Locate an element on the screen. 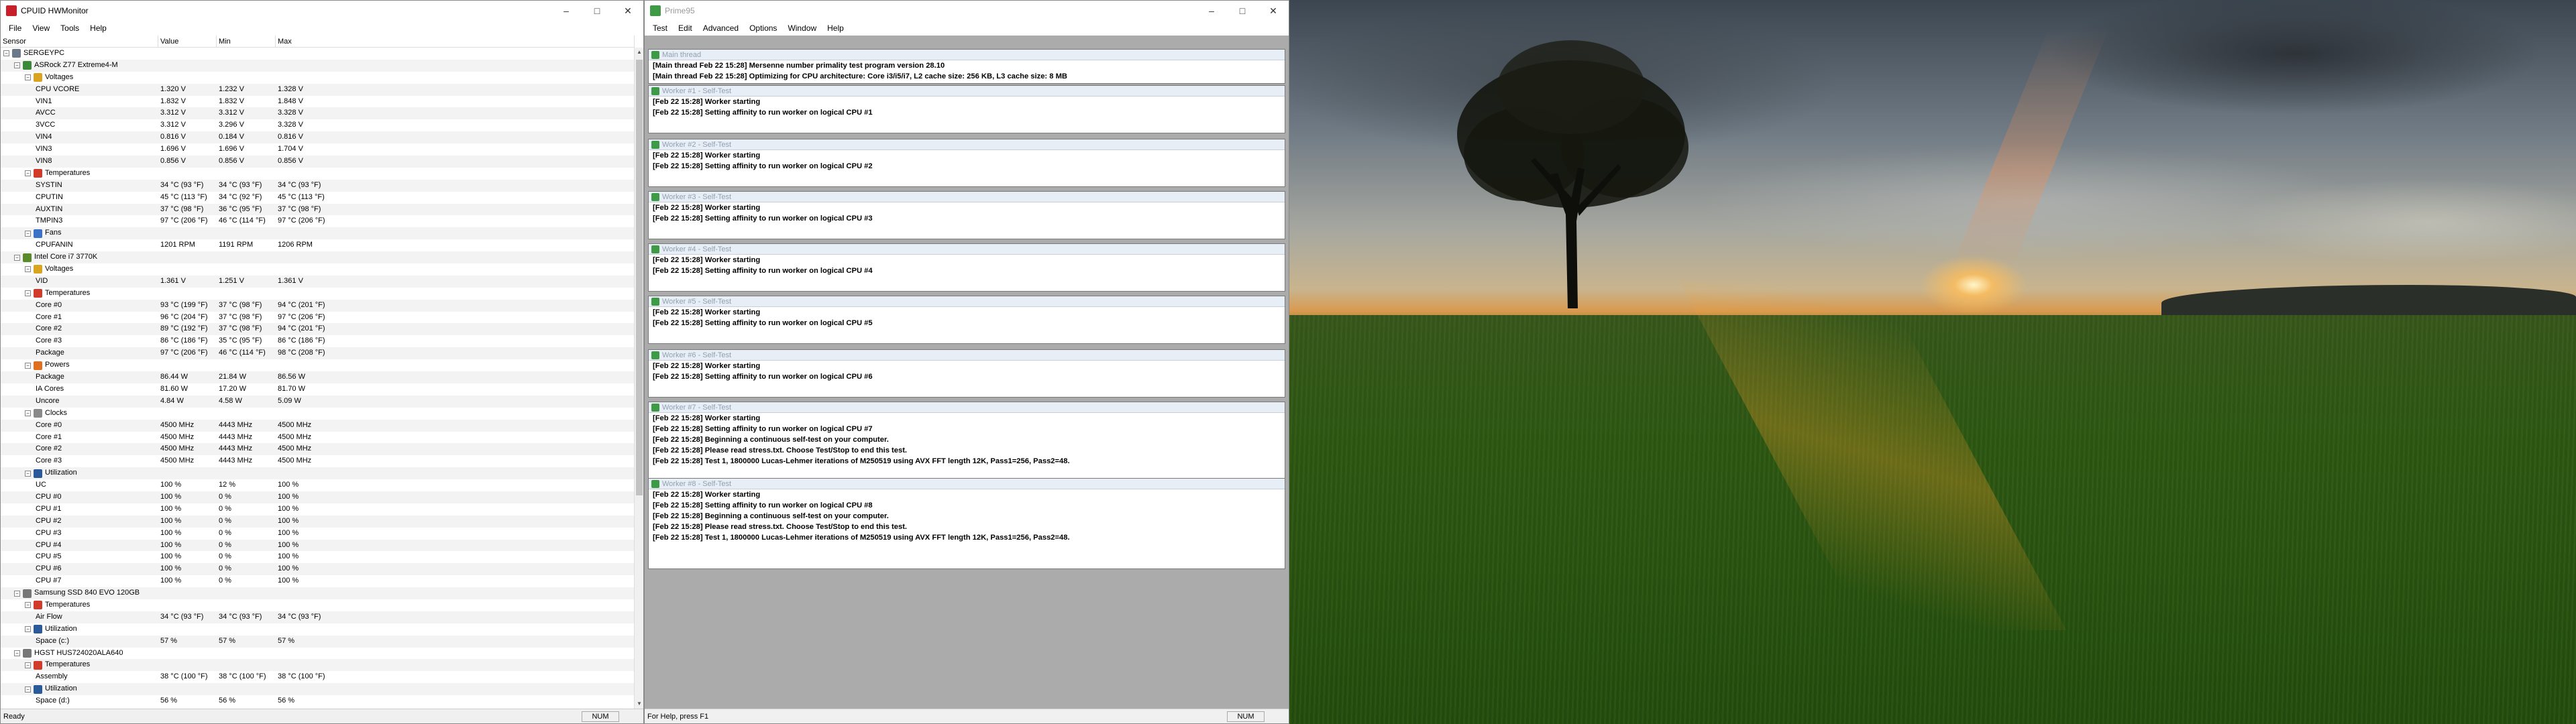 This screenshot has width=2576, height=724. sensor-row: VIN4 0.816 V 0.184 V 0.816 V is located at coordinates (318, 137).